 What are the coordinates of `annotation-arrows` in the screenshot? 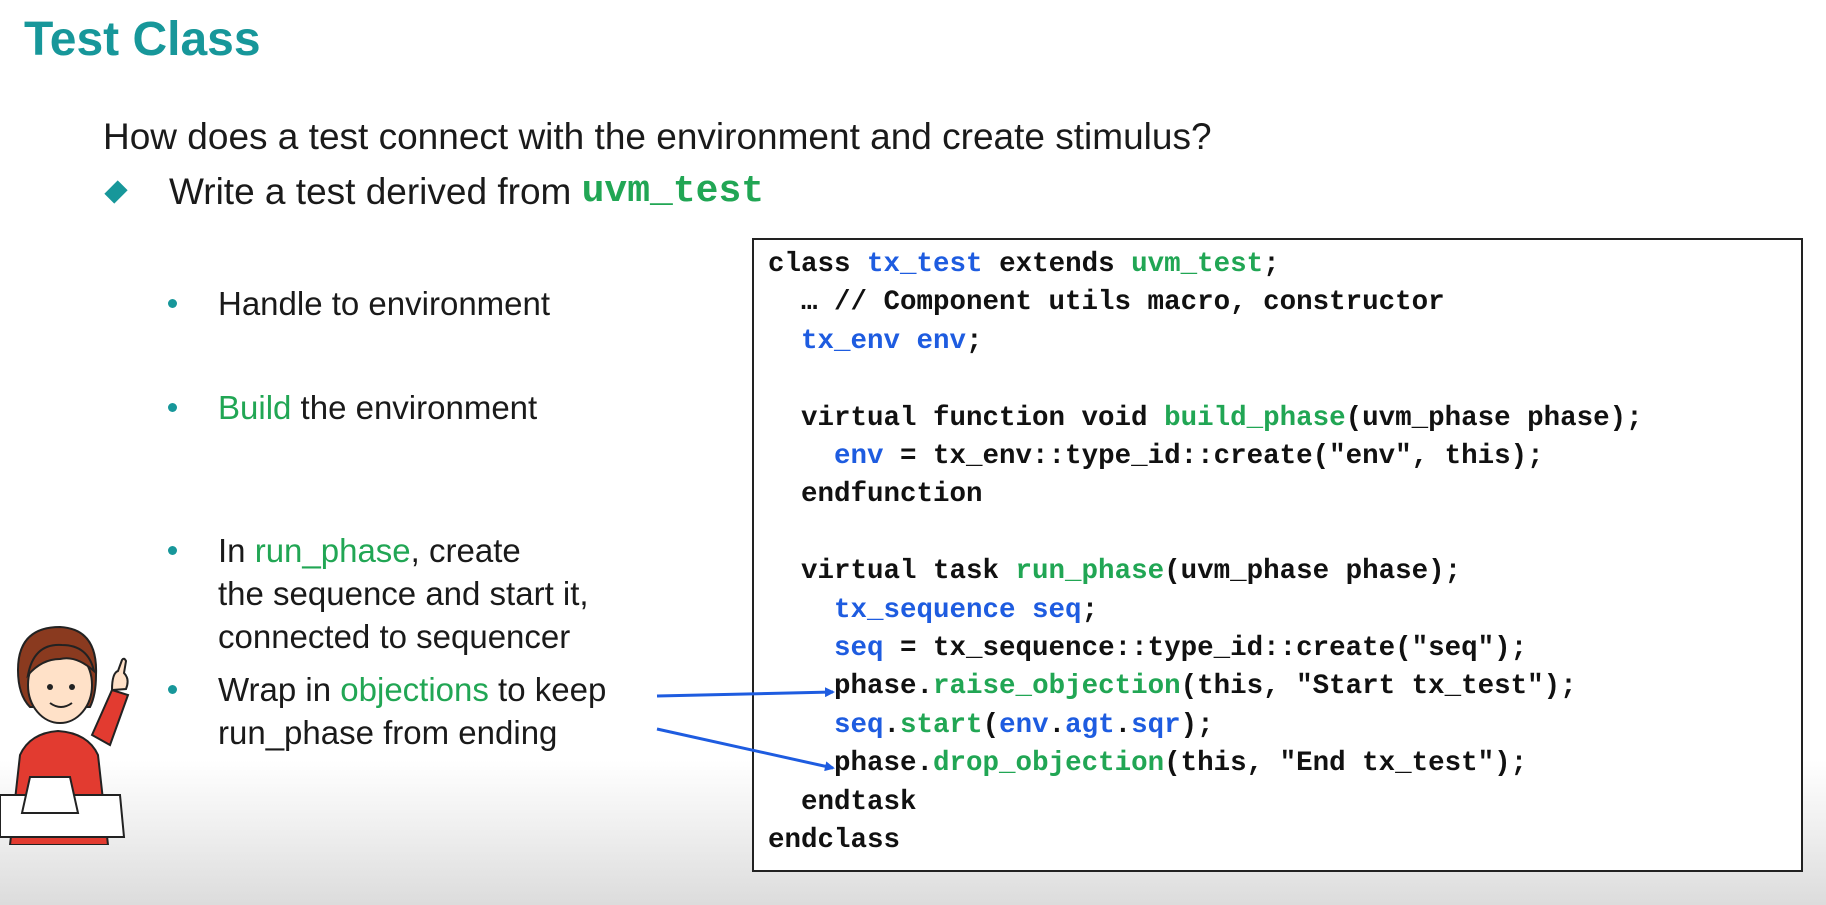 It's located at (745, 729).